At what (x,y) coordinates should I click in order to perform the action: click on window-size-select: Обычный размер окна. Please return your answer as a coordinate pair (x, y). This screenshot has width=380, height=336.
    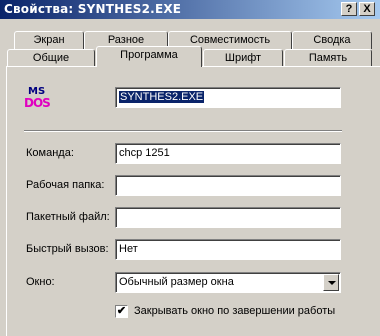
    Looking at the image, I should click on (228, 282).